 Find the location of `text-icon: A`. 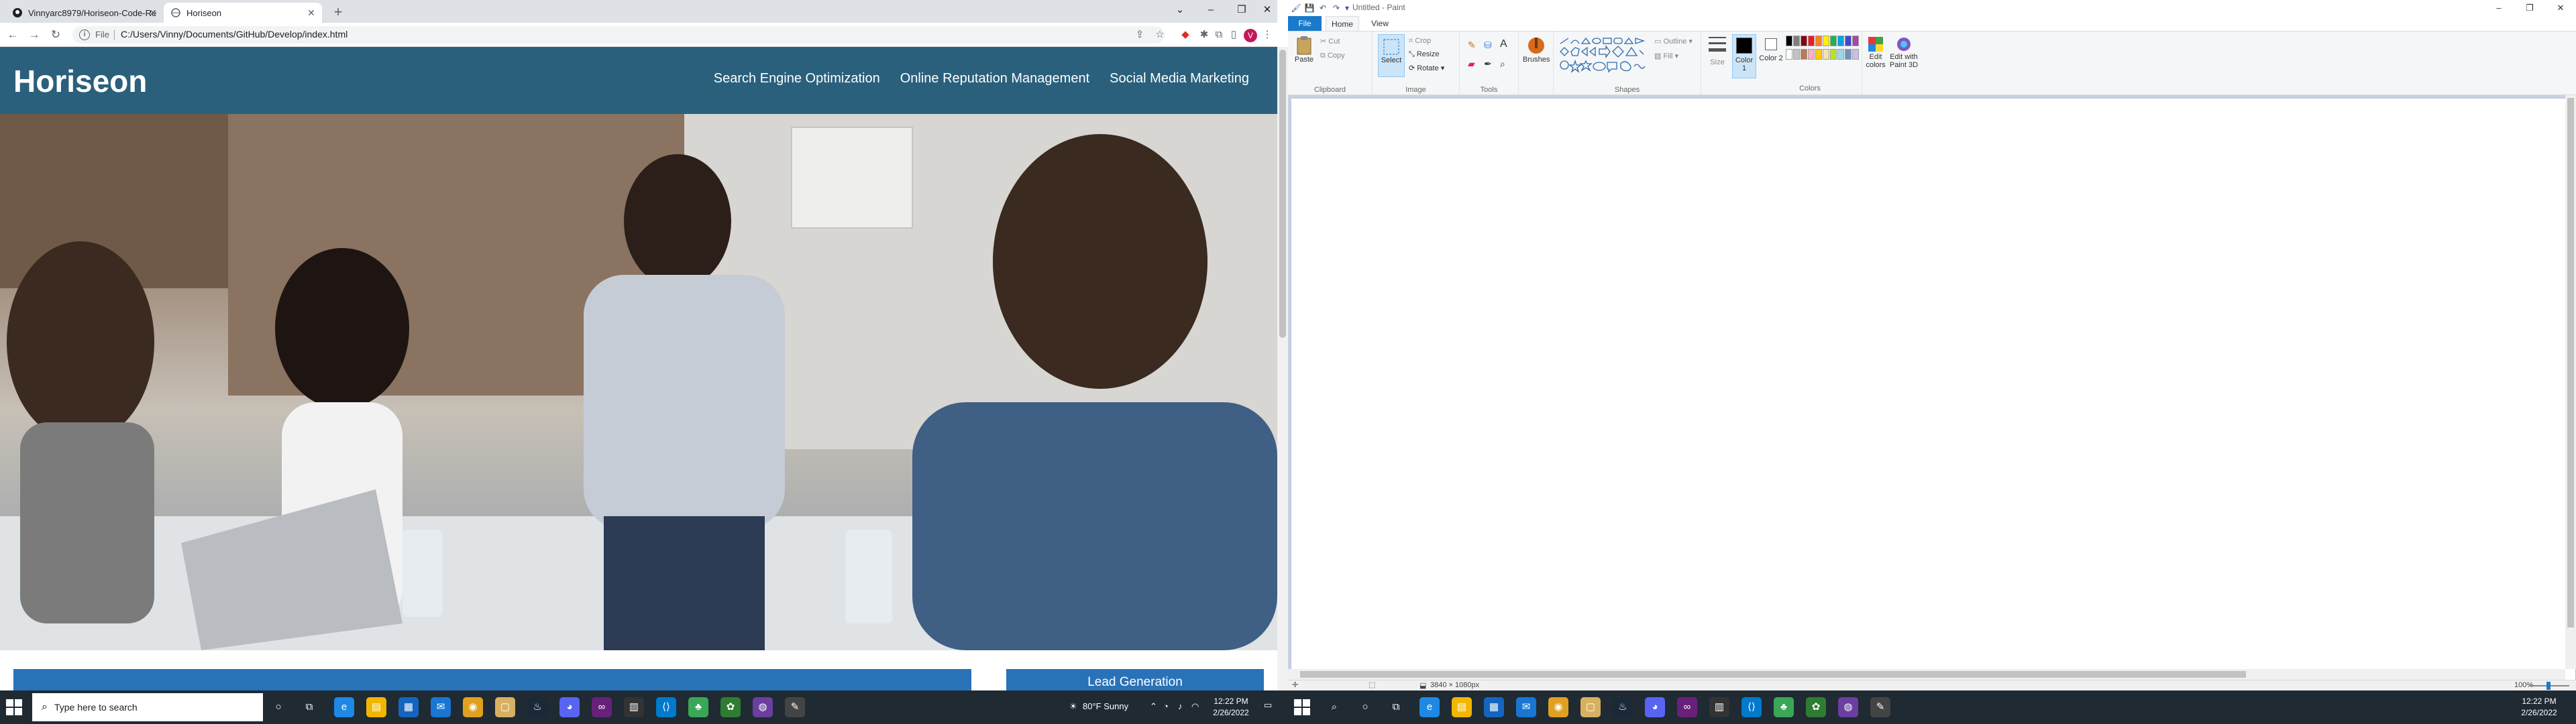

text-icon: A is located at coordinates (1503, 44).